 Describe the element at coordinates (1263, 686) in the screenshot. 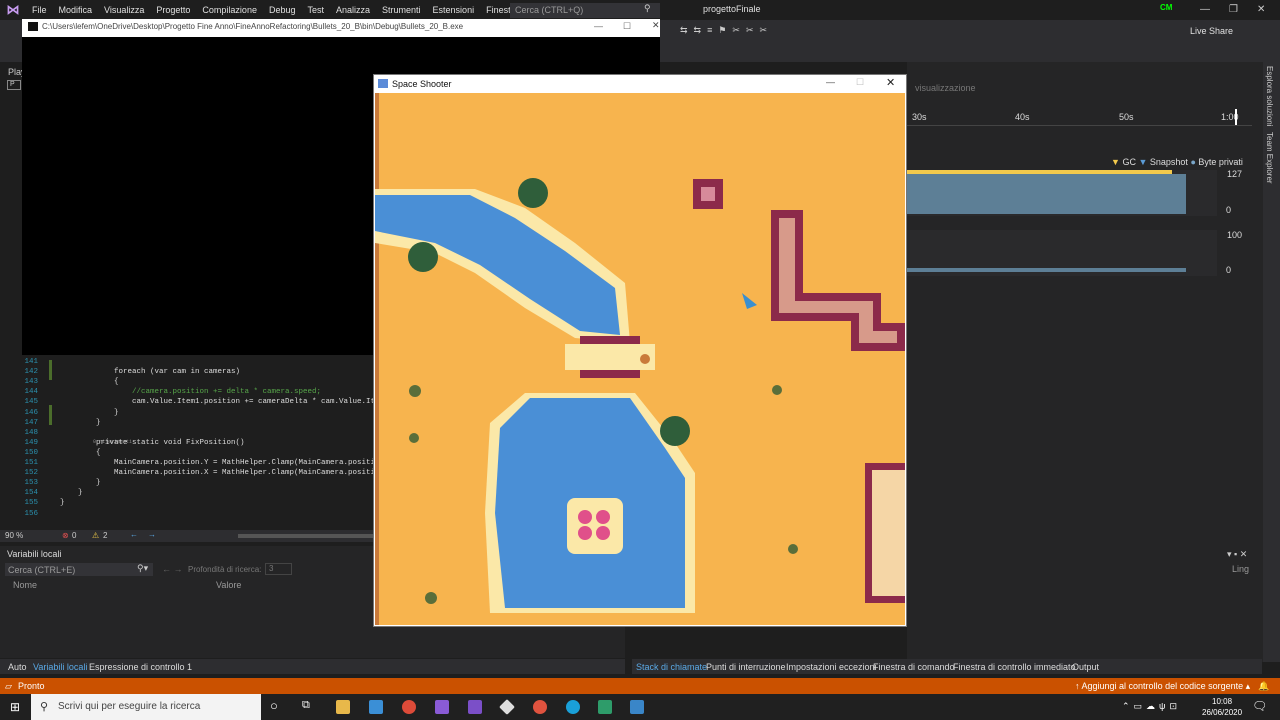

I see `notification-icon: 🔔` at that location.